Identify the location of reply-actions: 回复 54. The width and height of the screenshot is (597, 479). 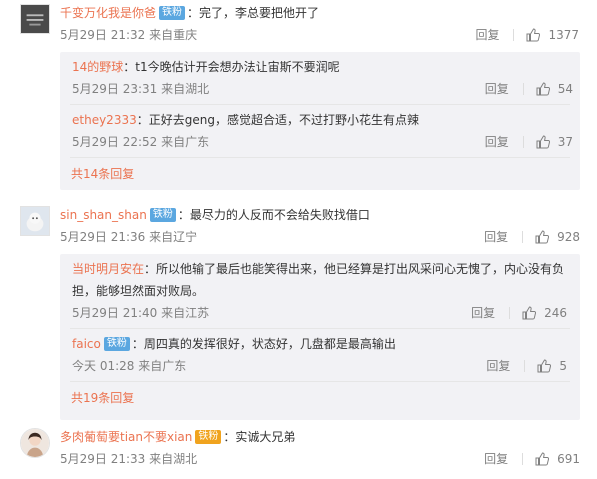
(529, 89).